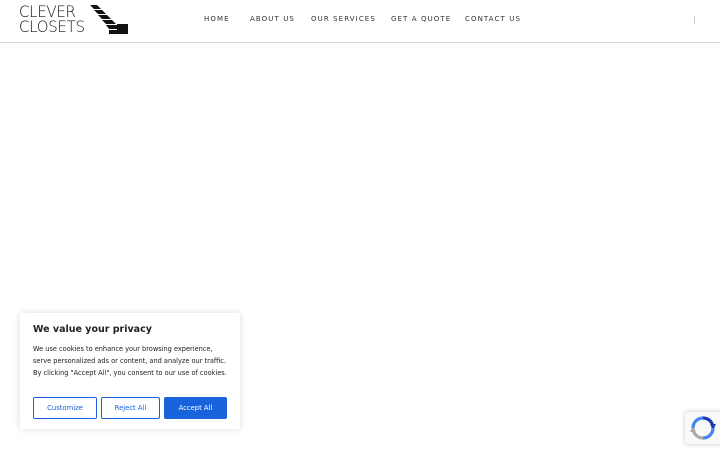 This screenshot has width=720, height=450. What do you see at coordinates (343, 19) in the screenshot?
I see `nav-our-services: OUR SERVICES` at bounding box center [343, 19].